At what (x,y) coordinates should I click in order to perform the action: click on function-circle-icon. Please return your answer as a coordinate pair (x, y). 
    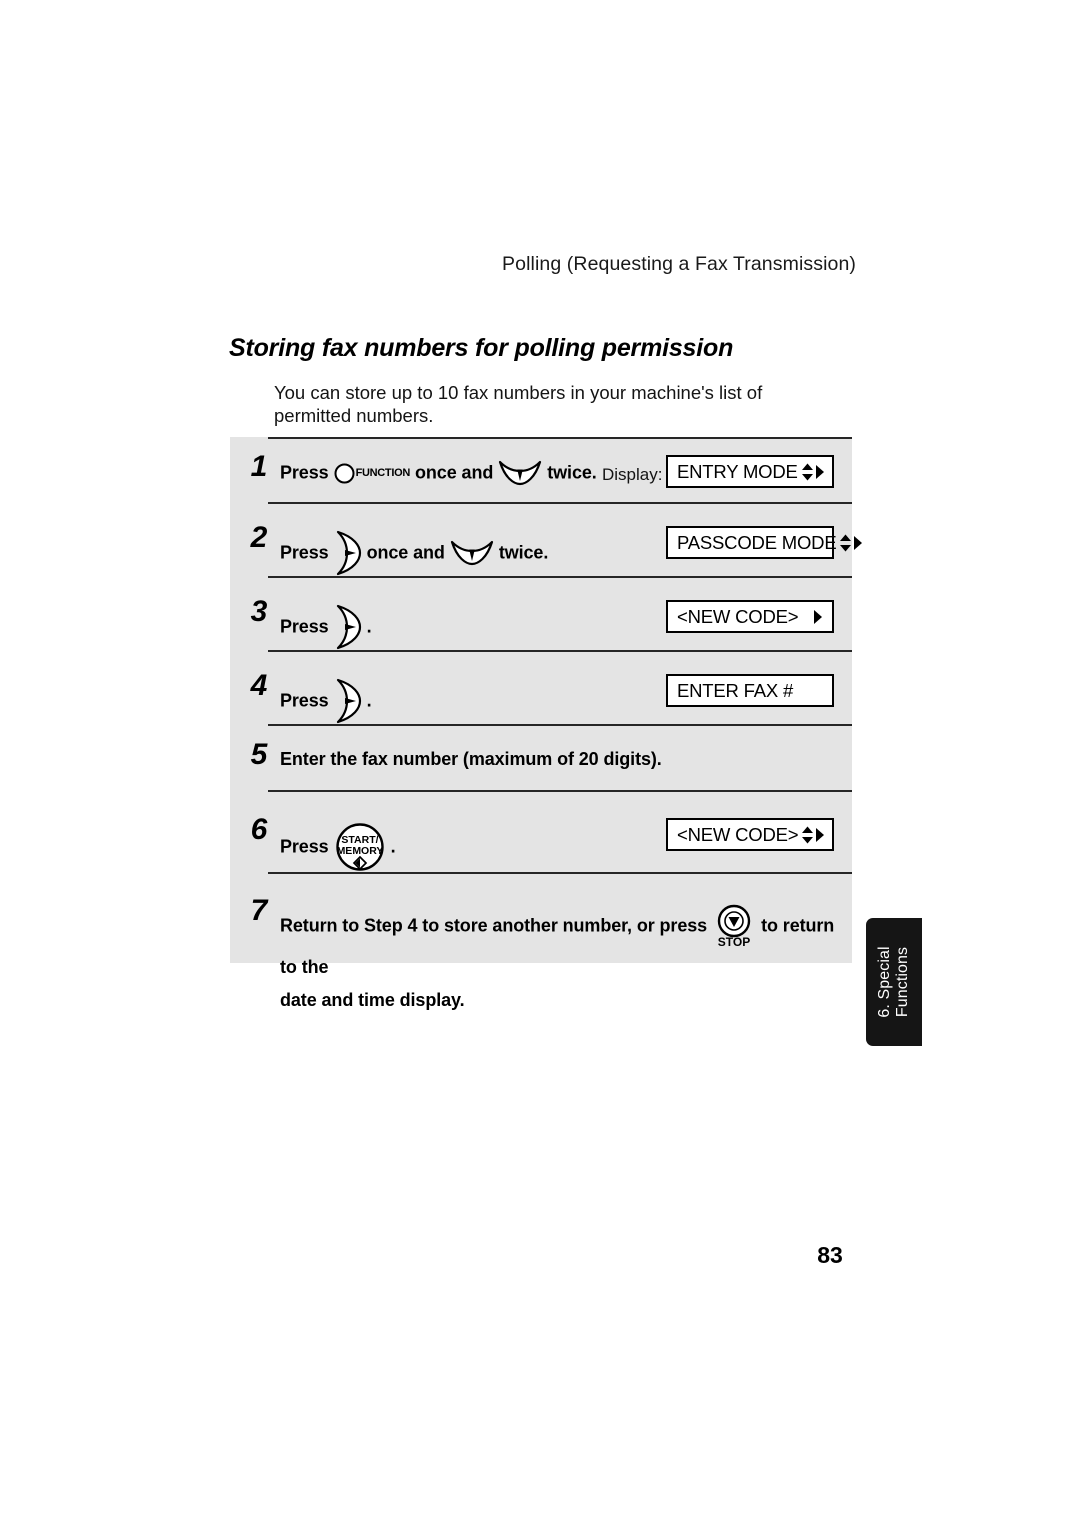
    Looking at the image, I should click on (344, 473).